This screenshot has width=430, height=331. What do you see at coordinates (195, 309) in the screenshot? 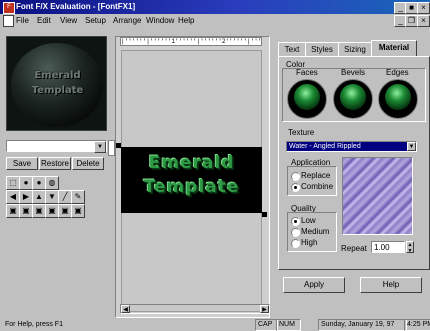
I see `horizontal-scrollbar: ◀ ▶` at bounding box center [195, 309].